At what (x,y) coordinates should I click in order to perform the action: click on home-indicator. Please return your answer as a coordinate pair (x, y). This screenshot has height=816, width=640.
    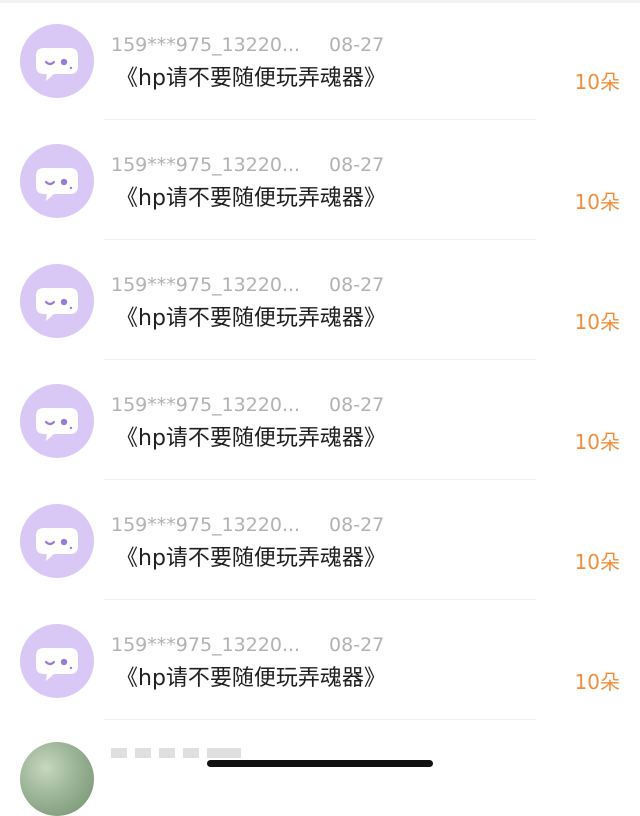
    Looking at the image, I should click on (320, 763).